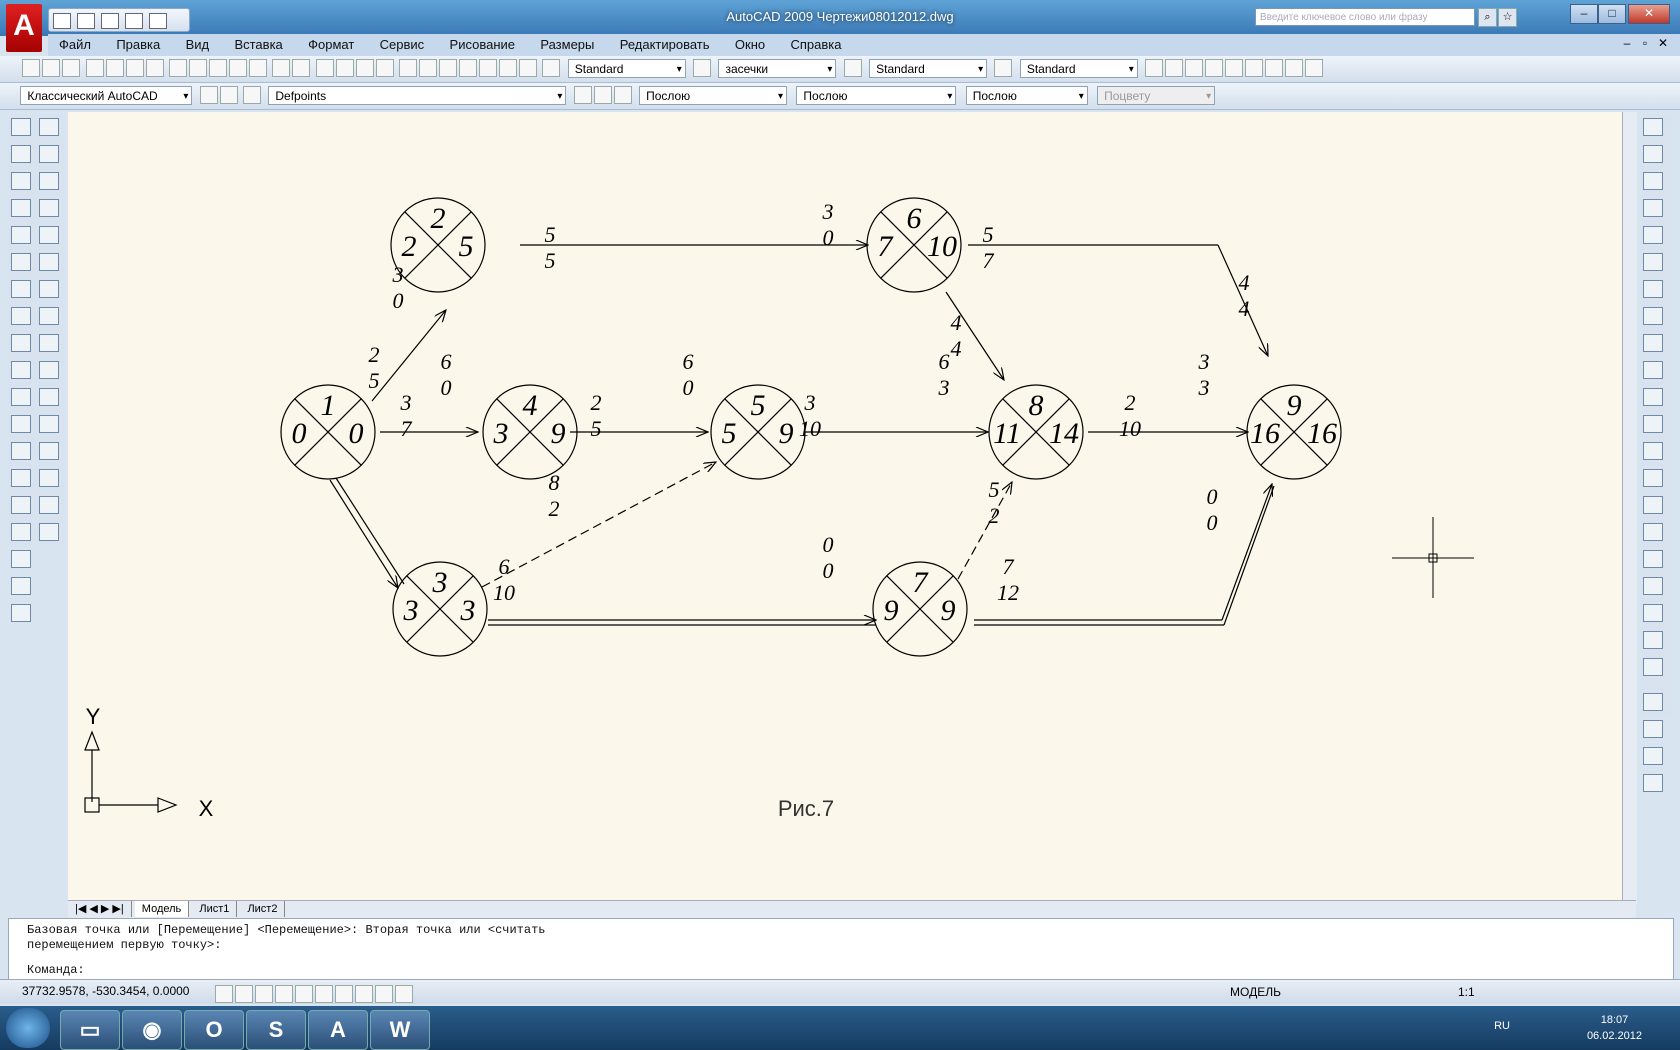 The image size is (1680, 1050). Describe the element at coordinates (1612, 14) in the screenshot. I see `maximize-button: □` at that location.